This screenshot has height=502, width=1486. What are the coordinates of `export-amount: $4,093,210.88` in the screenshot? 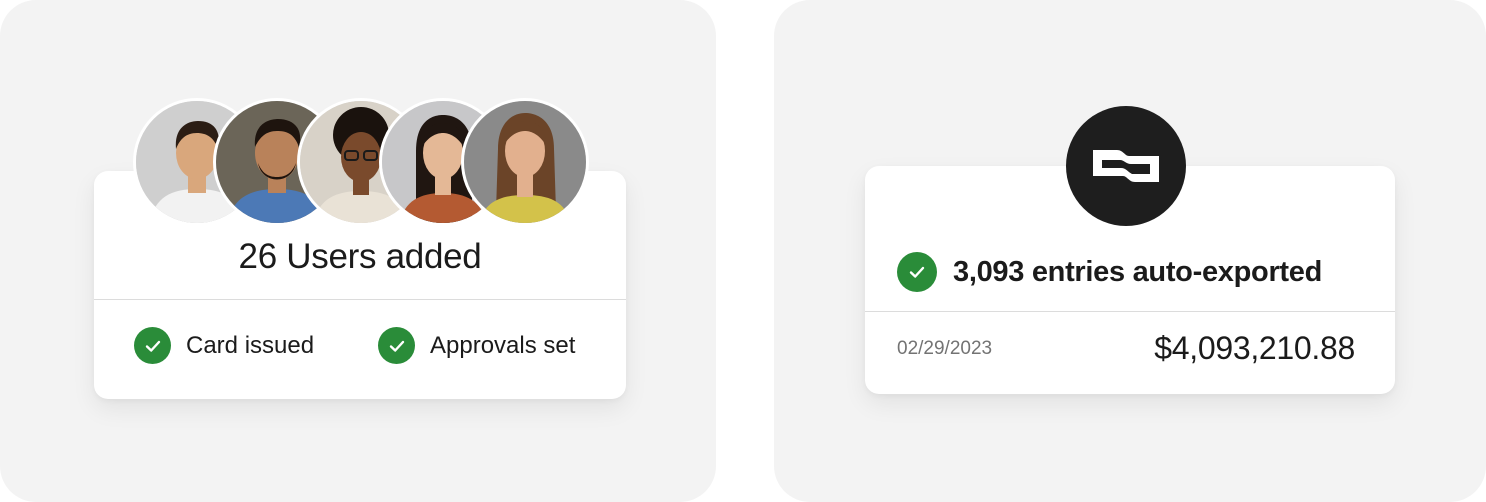 It's located at (1254, 348).